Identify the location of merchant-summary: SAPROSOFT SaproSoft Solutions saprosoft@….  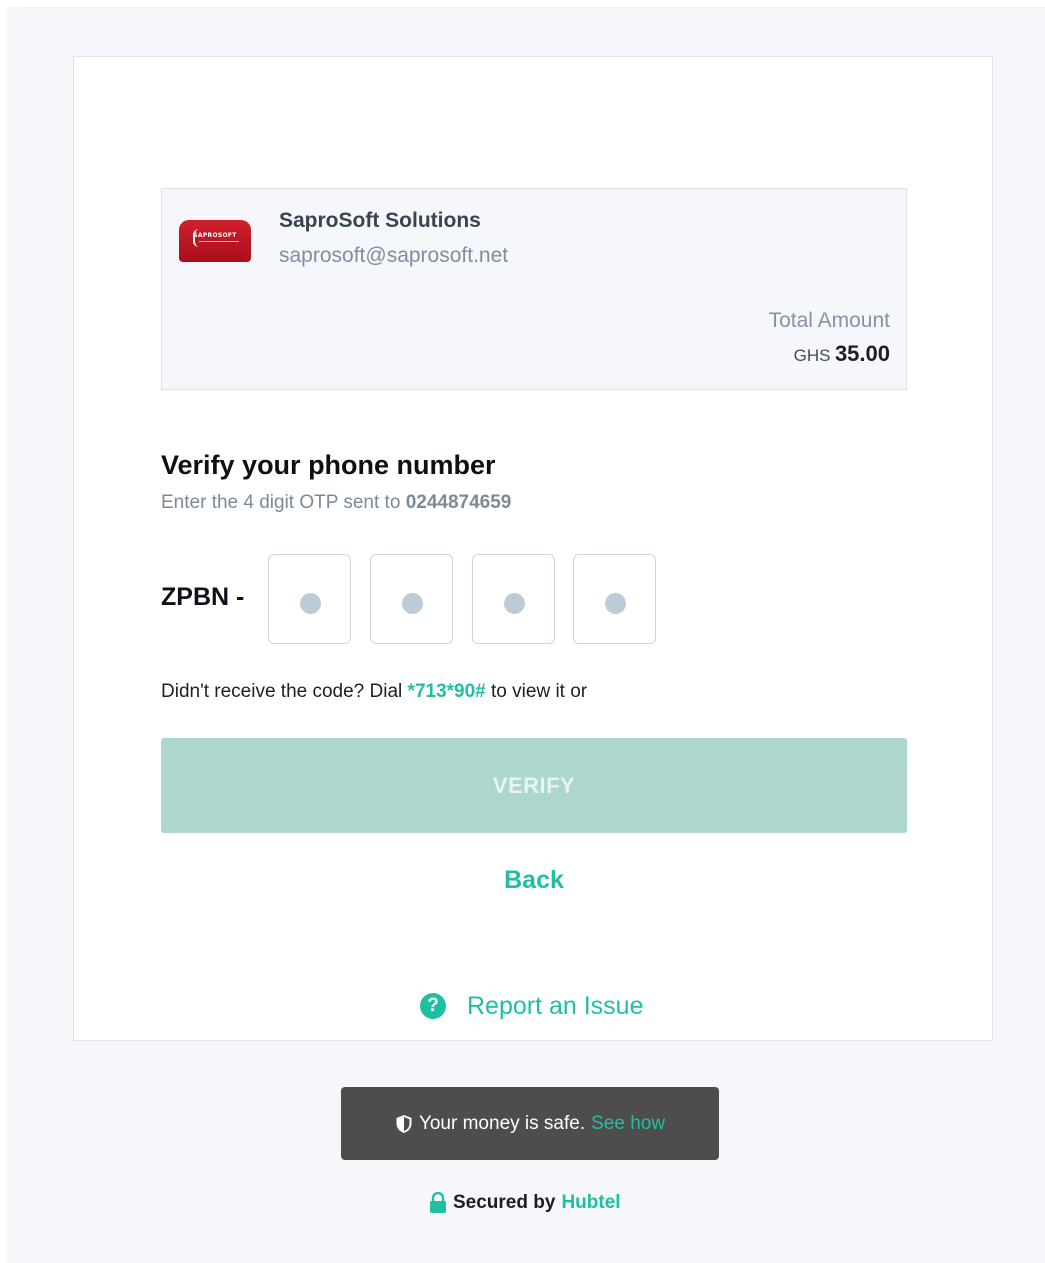
(534, 289).